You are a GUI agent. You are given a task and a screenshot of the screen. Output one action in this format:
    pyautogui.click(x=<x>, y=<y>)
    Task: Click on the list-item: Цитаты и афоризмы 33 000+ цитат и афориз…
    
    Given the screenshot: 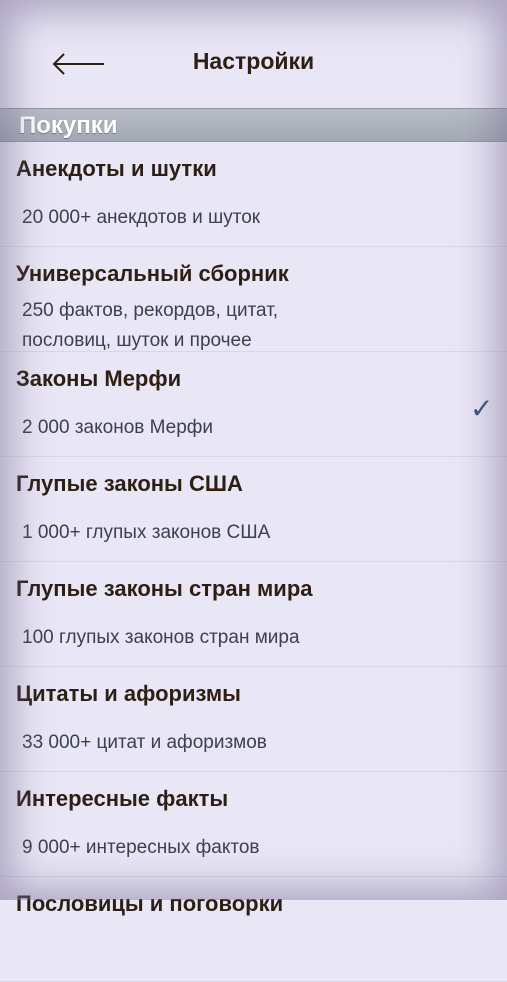 What is the action you would take?
    pyautogui.click(x=253, y=719)
    